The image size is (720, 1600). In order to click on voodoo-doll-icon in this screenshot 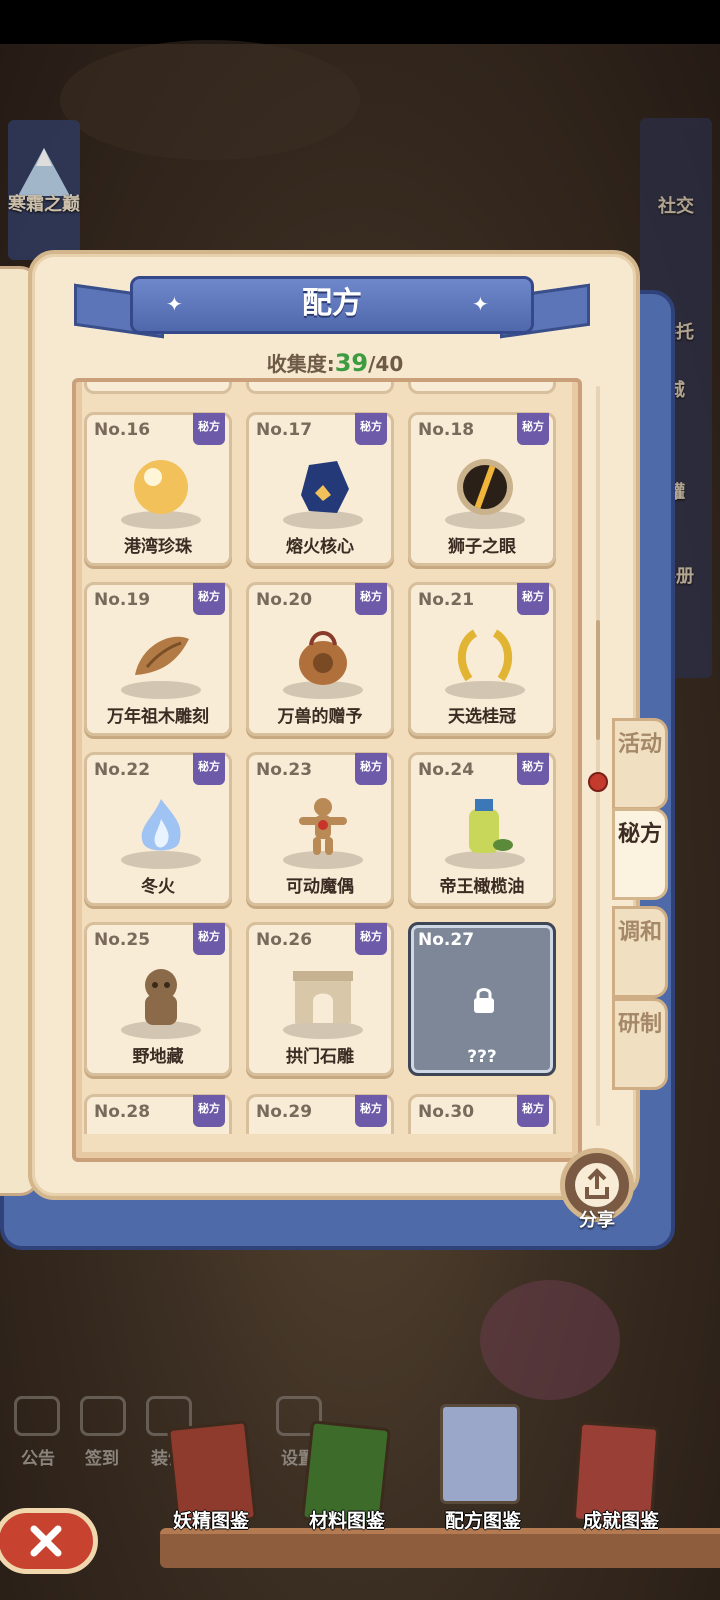, I will do `click(323, 826)`.